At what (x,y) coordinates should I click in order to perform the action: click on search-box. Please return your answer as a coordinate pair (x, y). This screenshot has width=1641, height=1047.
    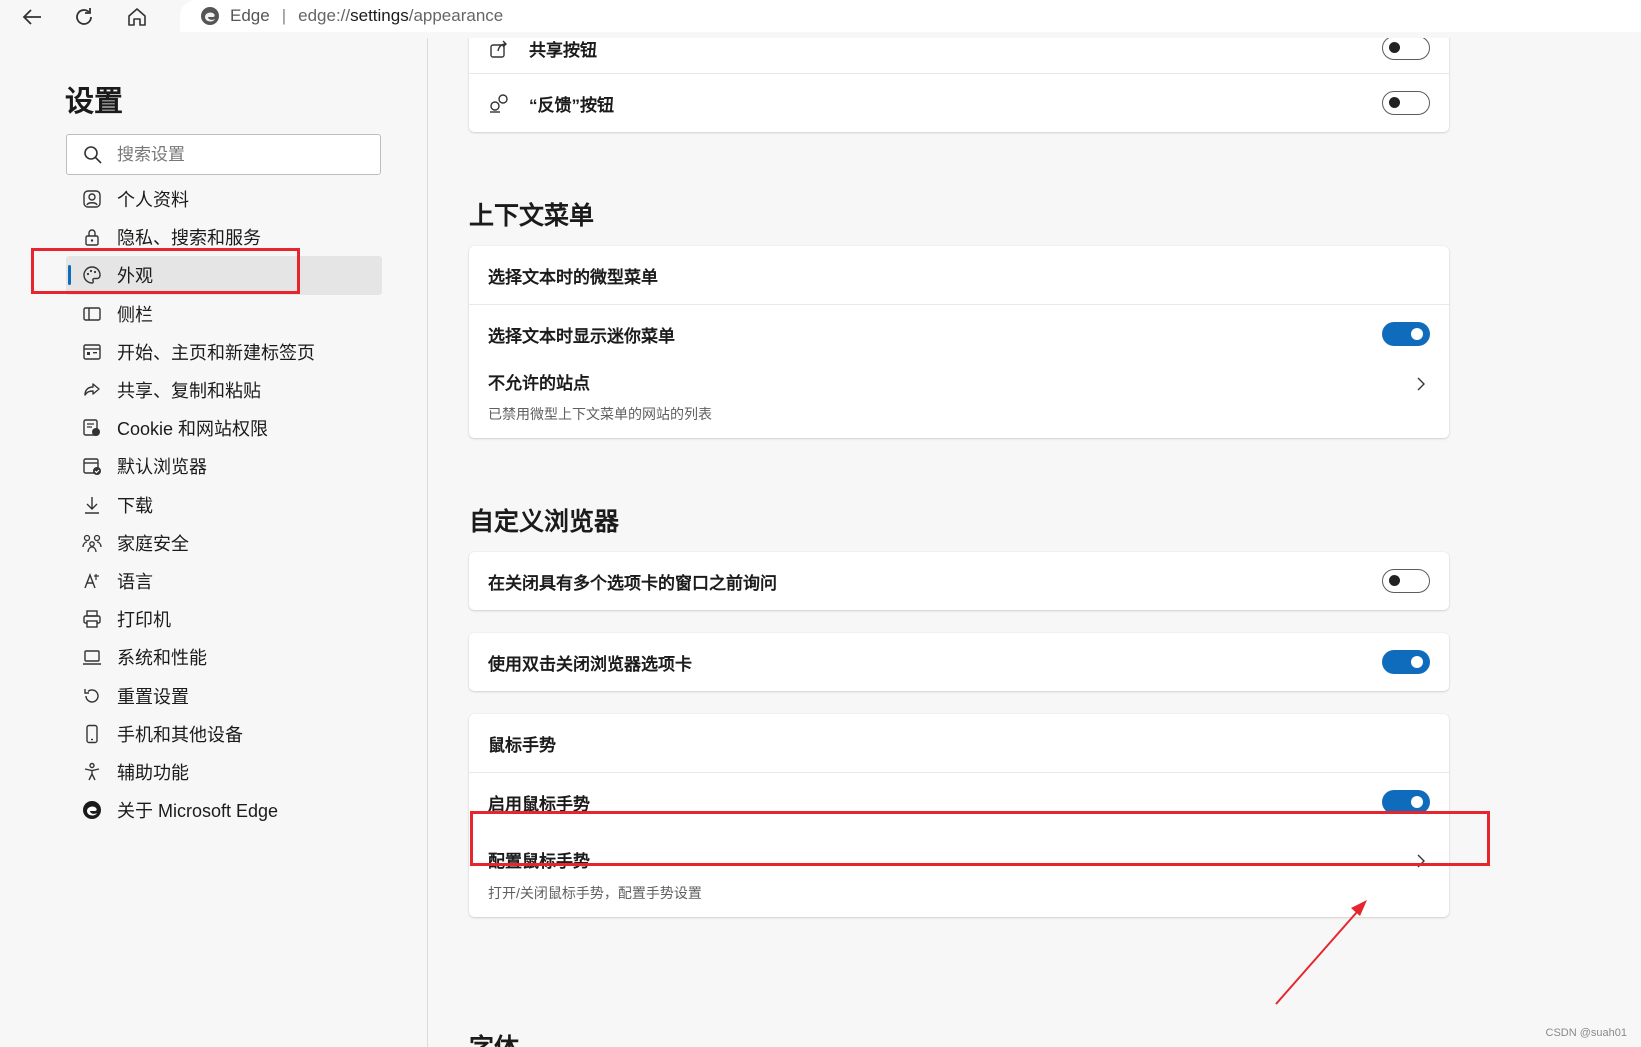
    Looking at the image, I should click on (223, 154).